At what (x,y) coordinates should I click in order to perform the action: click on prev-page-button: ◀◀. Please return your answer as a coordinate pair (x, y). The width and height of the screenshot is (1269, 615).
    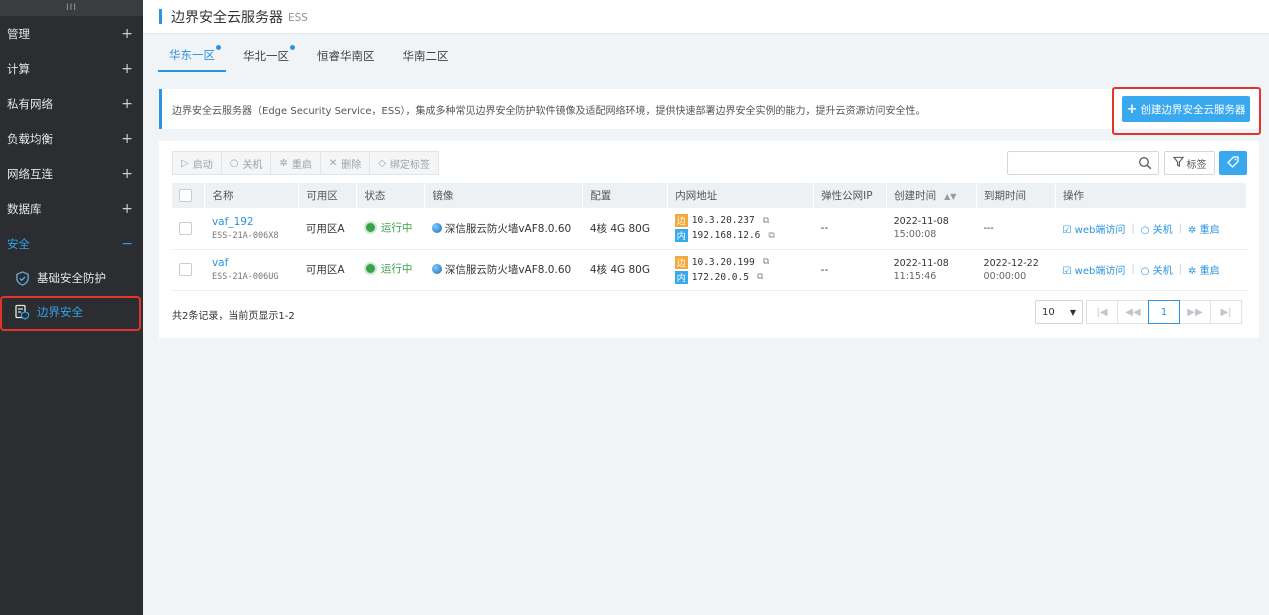
    Looking at the image, I should click on (1133, 312).